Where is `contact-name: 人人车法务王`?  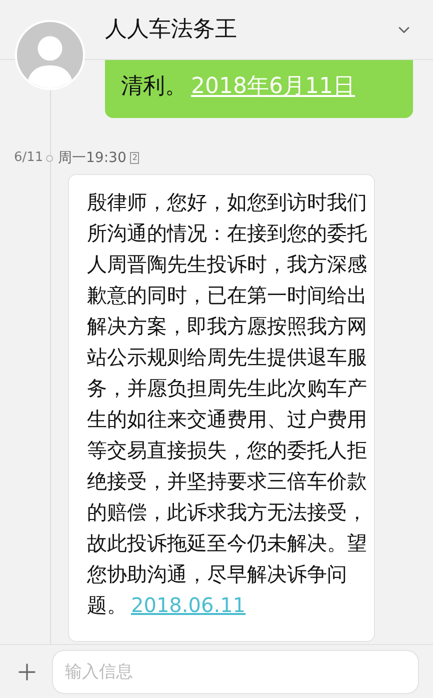 contact-name: 人人车法务王 is located at coordinates (171, 30).